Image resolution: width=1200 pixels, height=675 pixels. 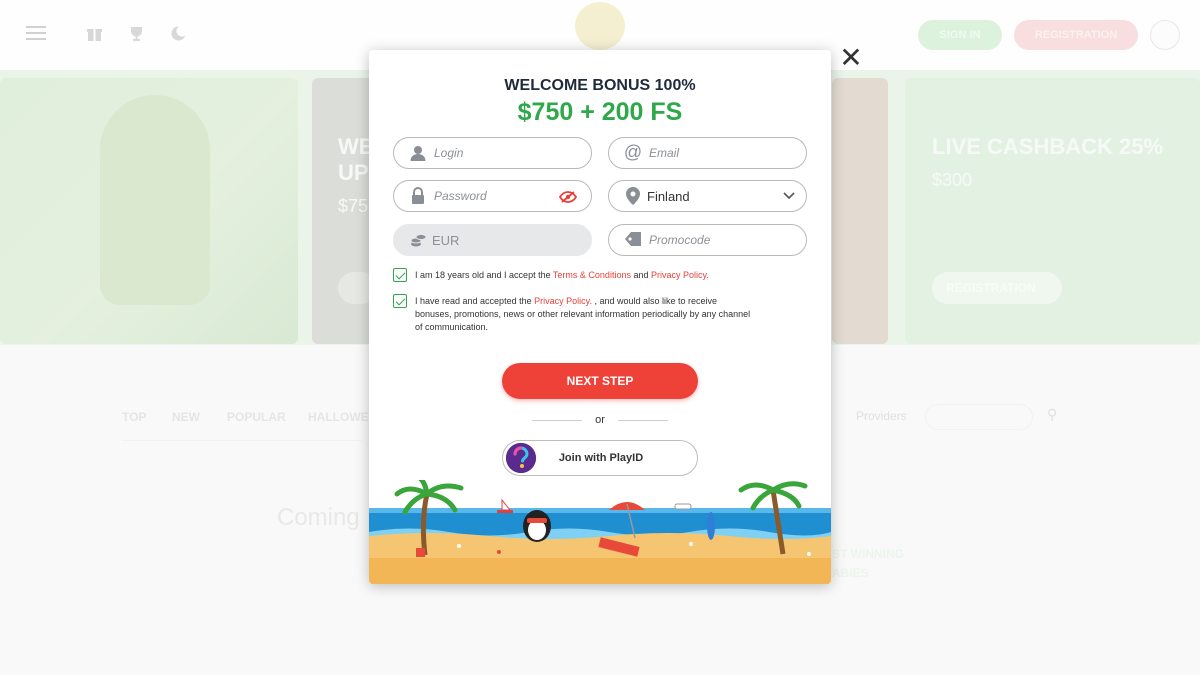 I want to click on currency-value: EUR, so click(x=446, y=240).